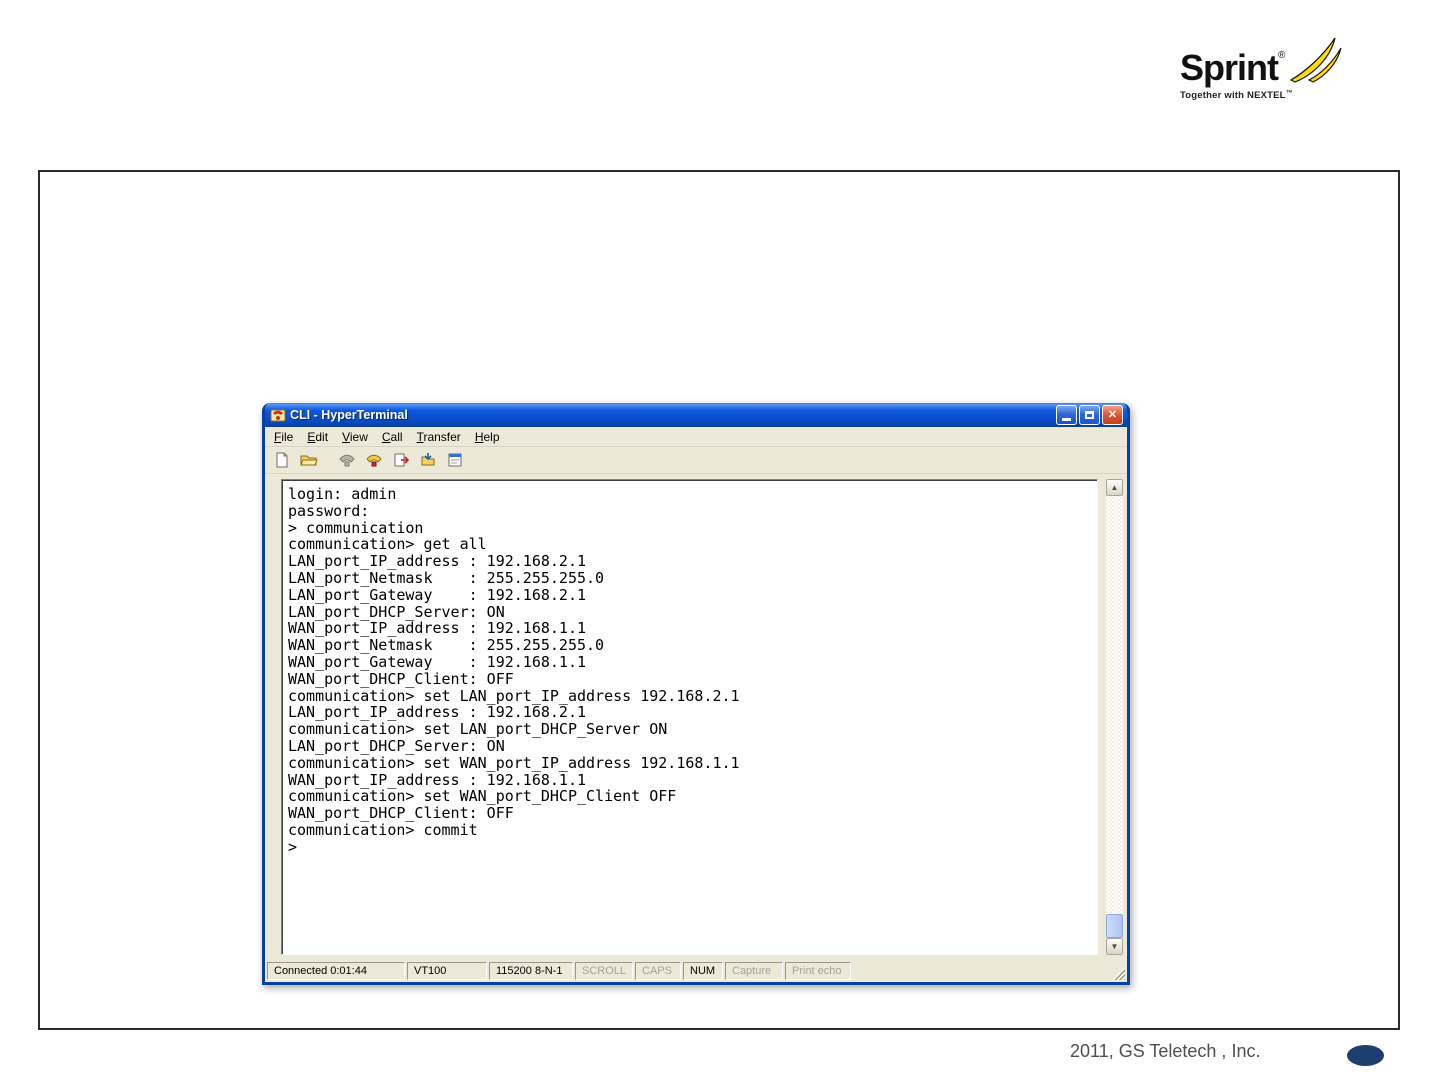 This screenshot has width=1436, height=1078. I want to click on minimize-icon, so click(1066, 419).